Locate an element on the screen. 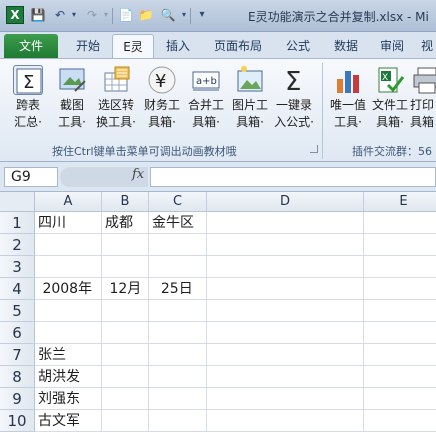 Image resolution: width=436 pixels, height=432 pixels. column-header-c: C is located at coordinates (178, 202).